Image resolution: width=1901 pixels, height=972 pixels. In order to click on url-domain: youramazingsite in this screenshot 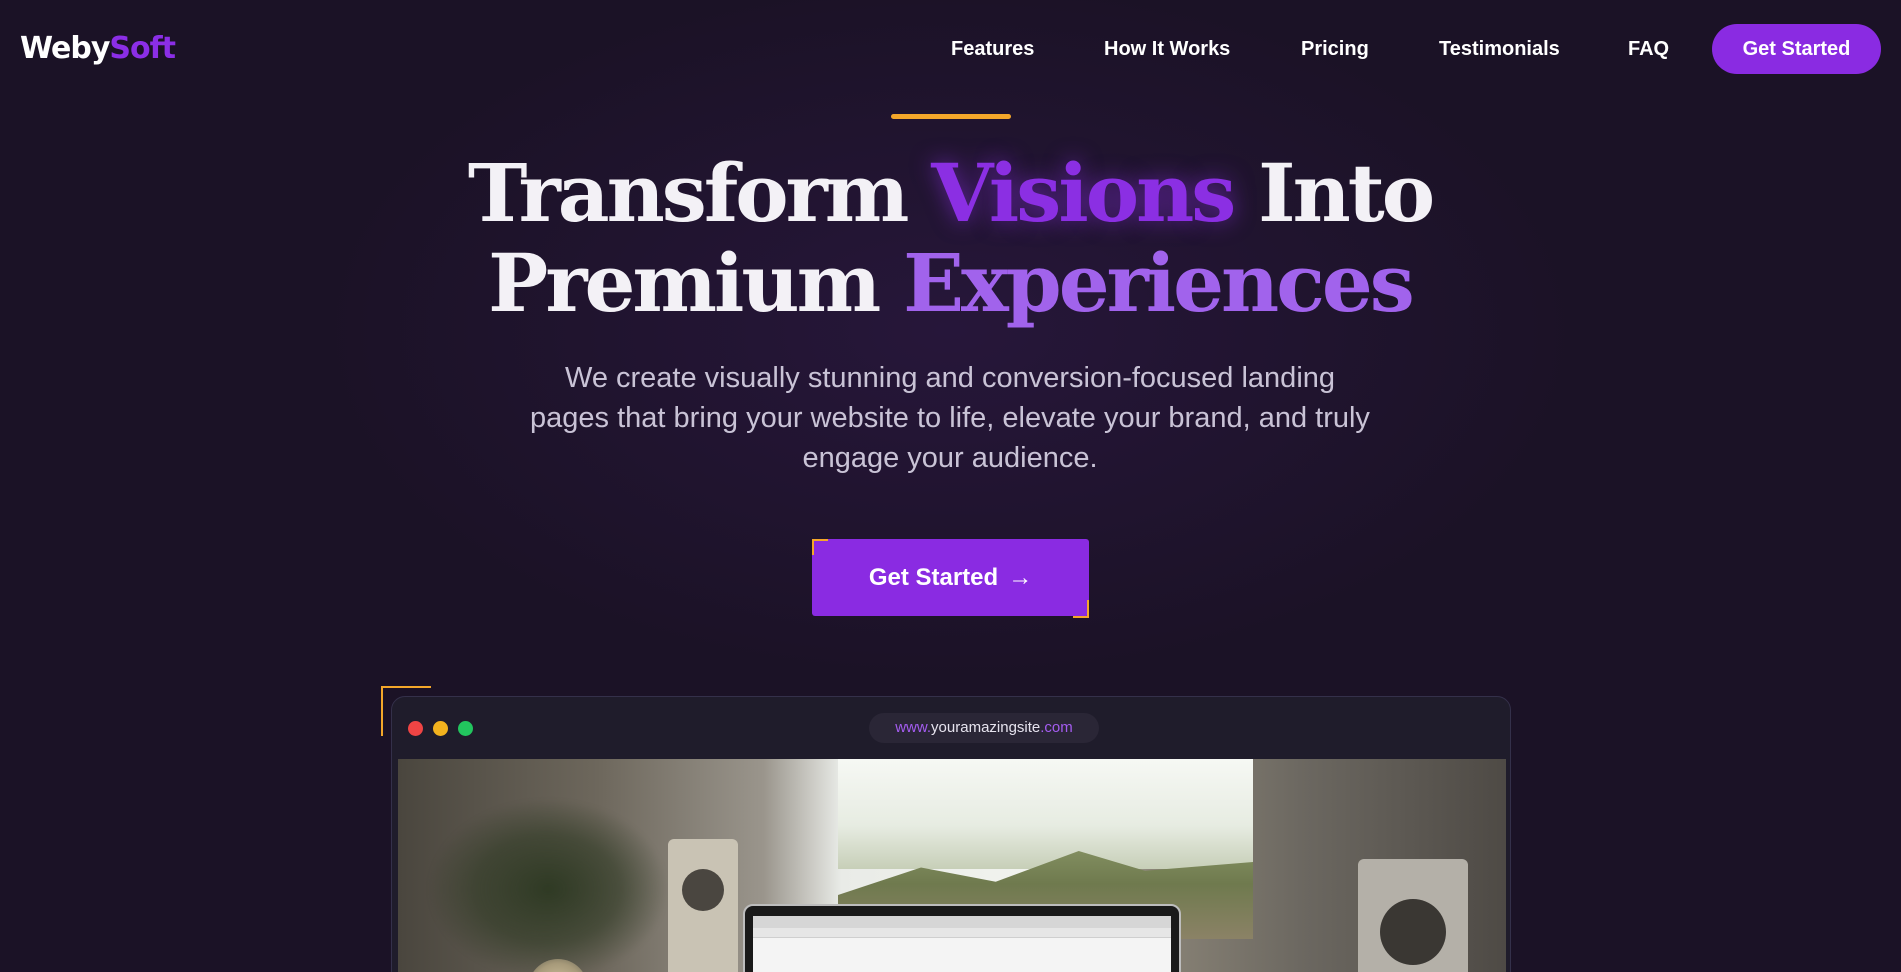, I will do `click(986, 727)`.